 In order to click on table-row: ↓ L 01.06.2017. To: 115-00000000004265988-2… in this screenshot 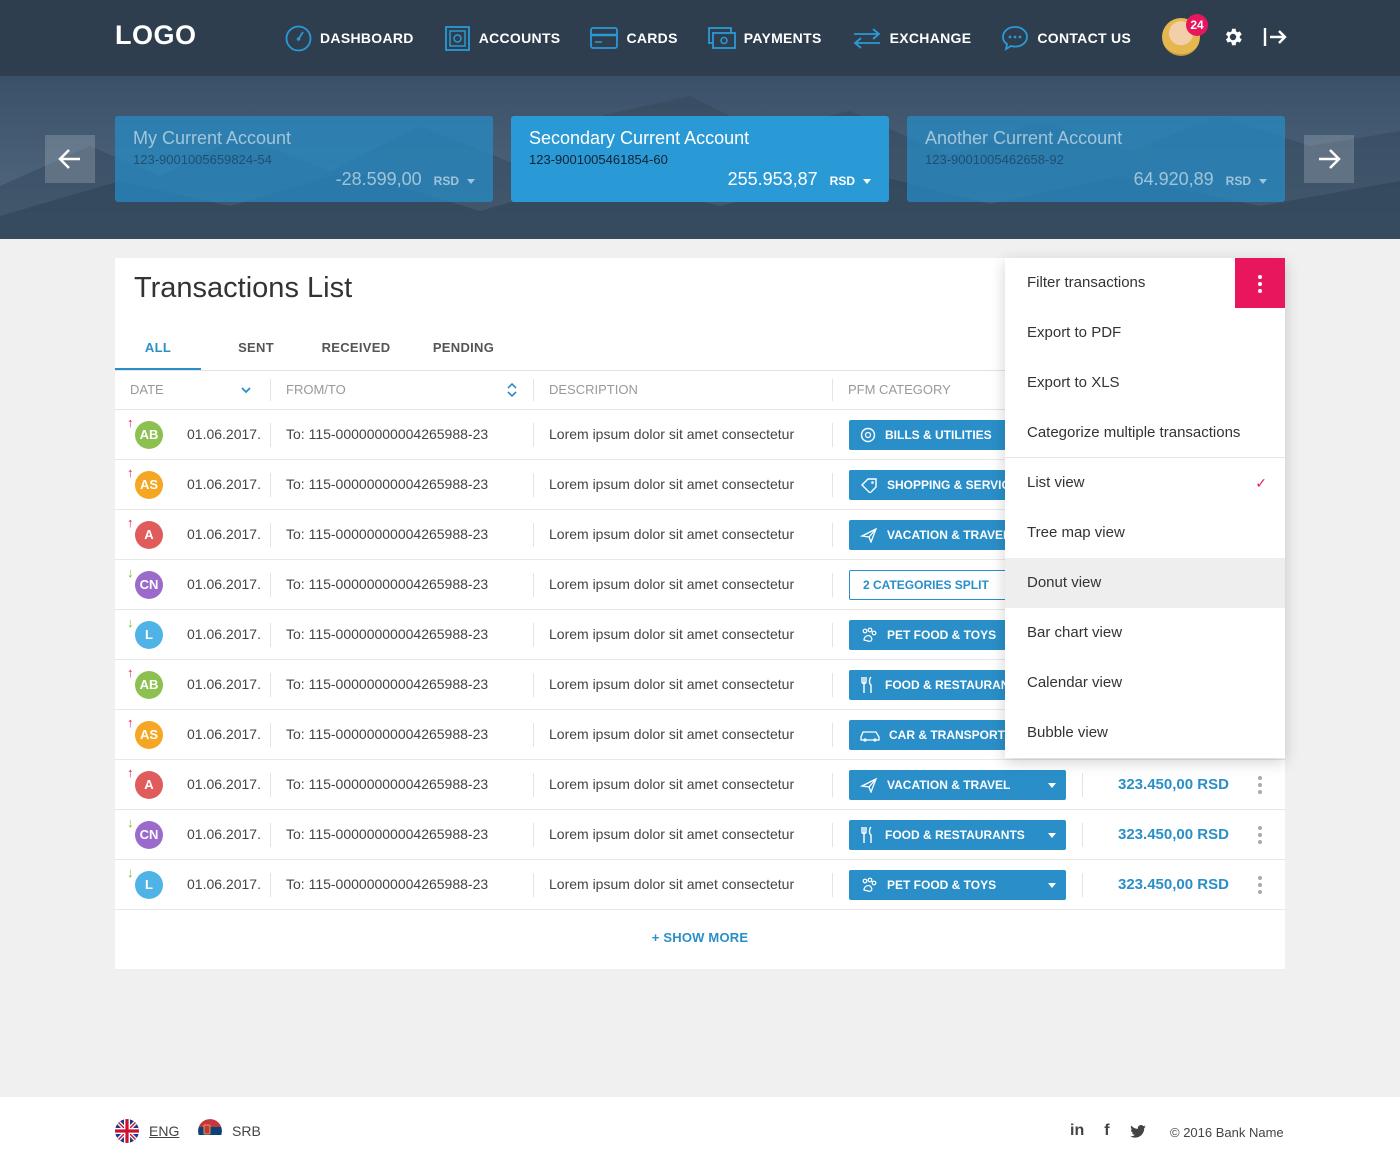, I will do `click(700, 885)`.